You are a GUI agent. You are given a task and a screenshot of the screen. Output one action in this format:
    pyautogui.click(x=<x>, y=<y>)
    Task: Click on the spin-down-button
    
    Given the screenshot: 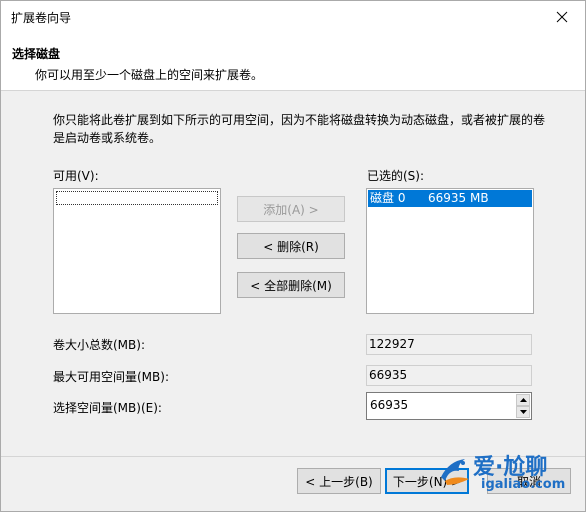 What is the action you would take?
    pyautogui.click(x=523, y=412)
    